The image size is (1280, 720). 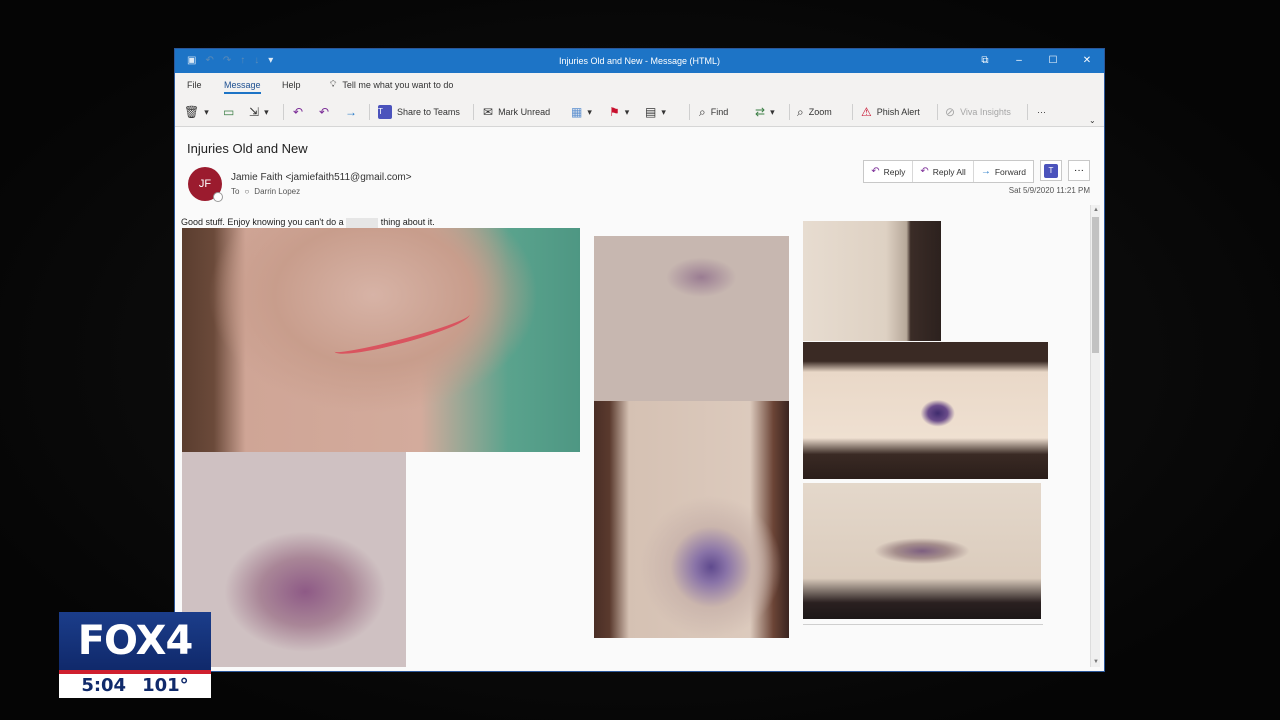 What do you see at coordinates (194, 85) in the screenshot?
I see `tab-file: File` at bounding box center [194, 85].